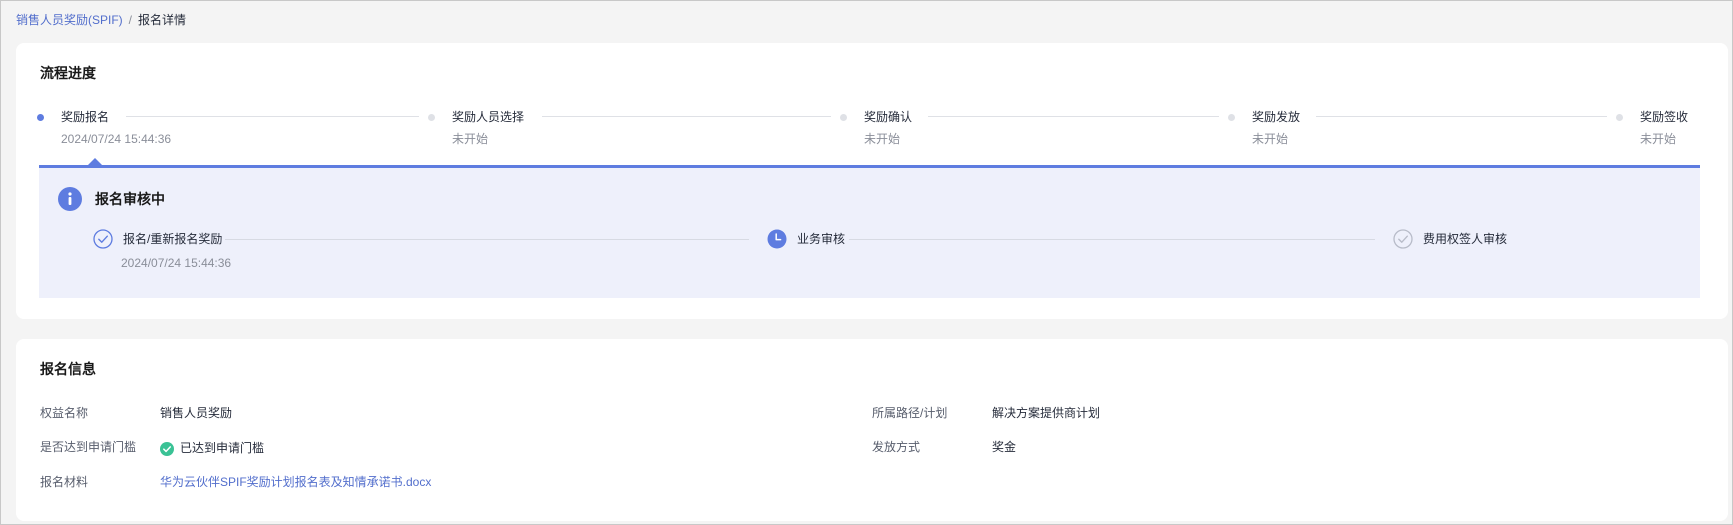 This screenshot has height=525, width=1733. I want to click on step-name: 奖励报名, so click(85, 117).